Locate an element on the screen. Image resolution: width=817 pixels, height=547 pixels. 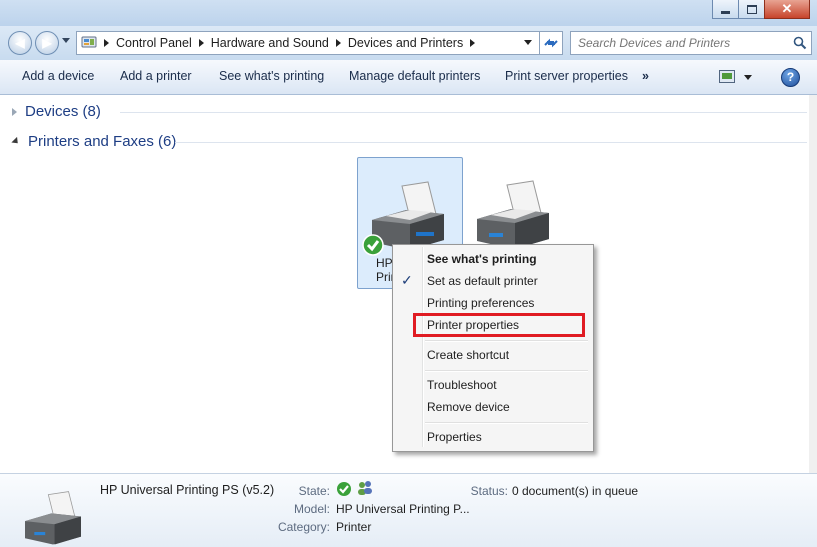
recent-pages-dropdown is located at coordinates (66, 40).